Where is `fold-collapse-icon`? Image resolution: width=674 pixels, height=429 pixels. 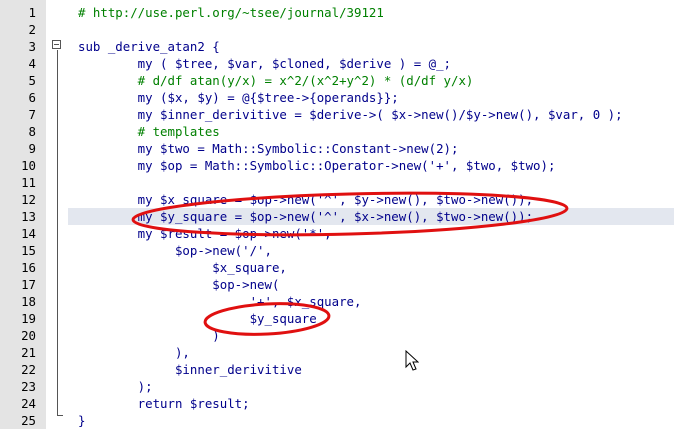
fold-collapse-icon is located at coordinates (56, 44).